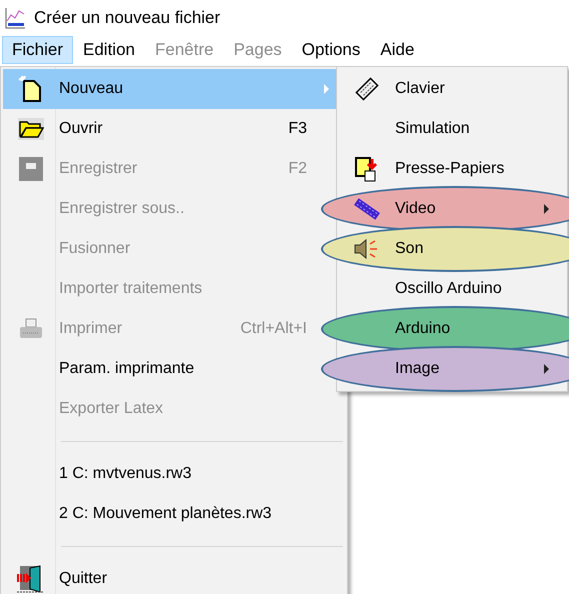 Image resolution: width=569 pixels, height=594 pixels. Describe the element at coordinates (31, 129) in the screenshot. I see `folder-icon` at that location.